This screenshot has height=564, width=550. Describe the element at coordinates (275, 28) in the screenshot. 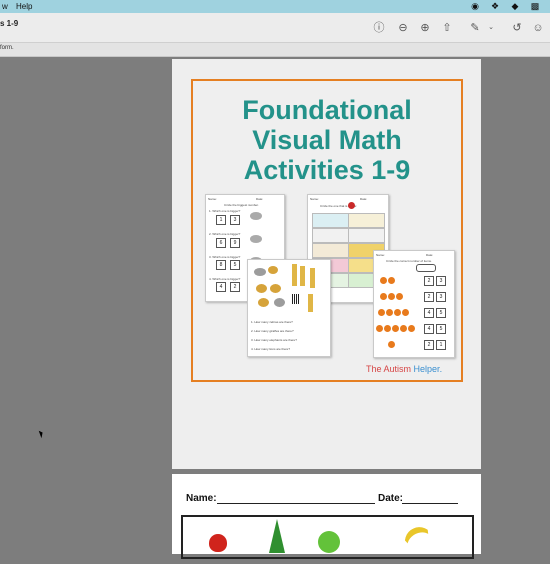

I see `preview-toolbar: s 1-9 ⓘ ⊖ ⊕ ⇧ ✎ ⌄ ↺ ☺` at that location.